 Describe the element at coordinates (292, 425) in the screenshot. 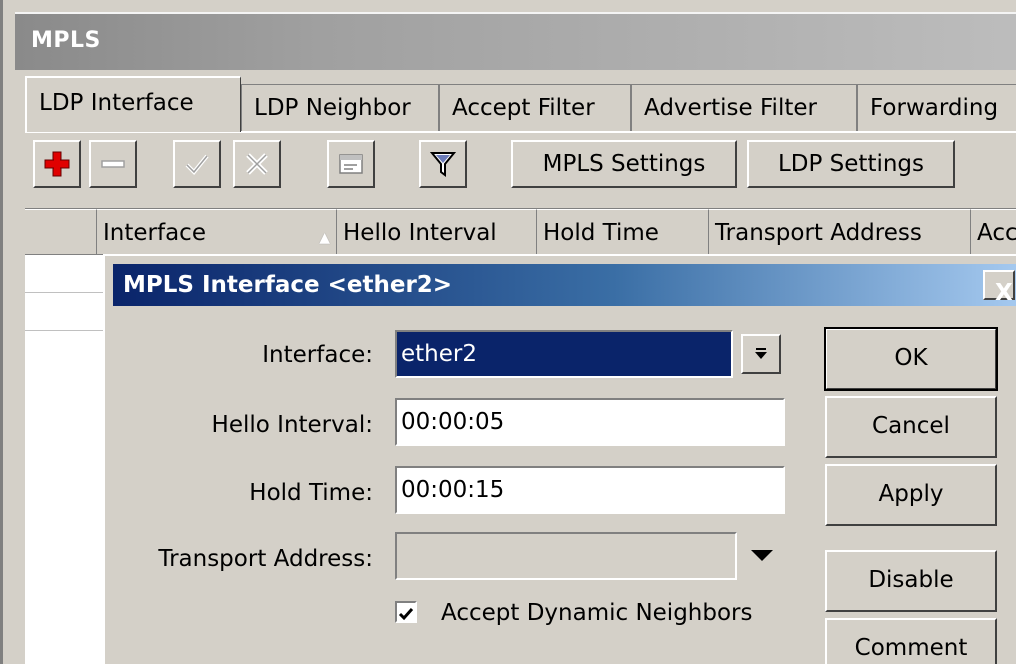

I see `hello-interval-label: Hello Interval:` at that location.